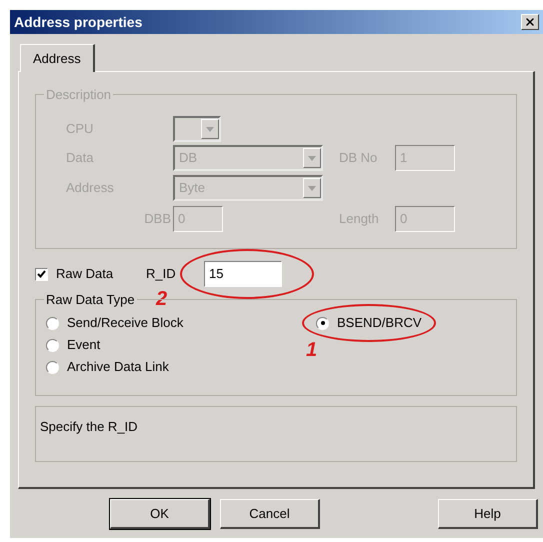 This screenshot has height=542, width=543. Describe the element at coordinates (57, 58) in the screenshot. I see `tab: Address` at that location.